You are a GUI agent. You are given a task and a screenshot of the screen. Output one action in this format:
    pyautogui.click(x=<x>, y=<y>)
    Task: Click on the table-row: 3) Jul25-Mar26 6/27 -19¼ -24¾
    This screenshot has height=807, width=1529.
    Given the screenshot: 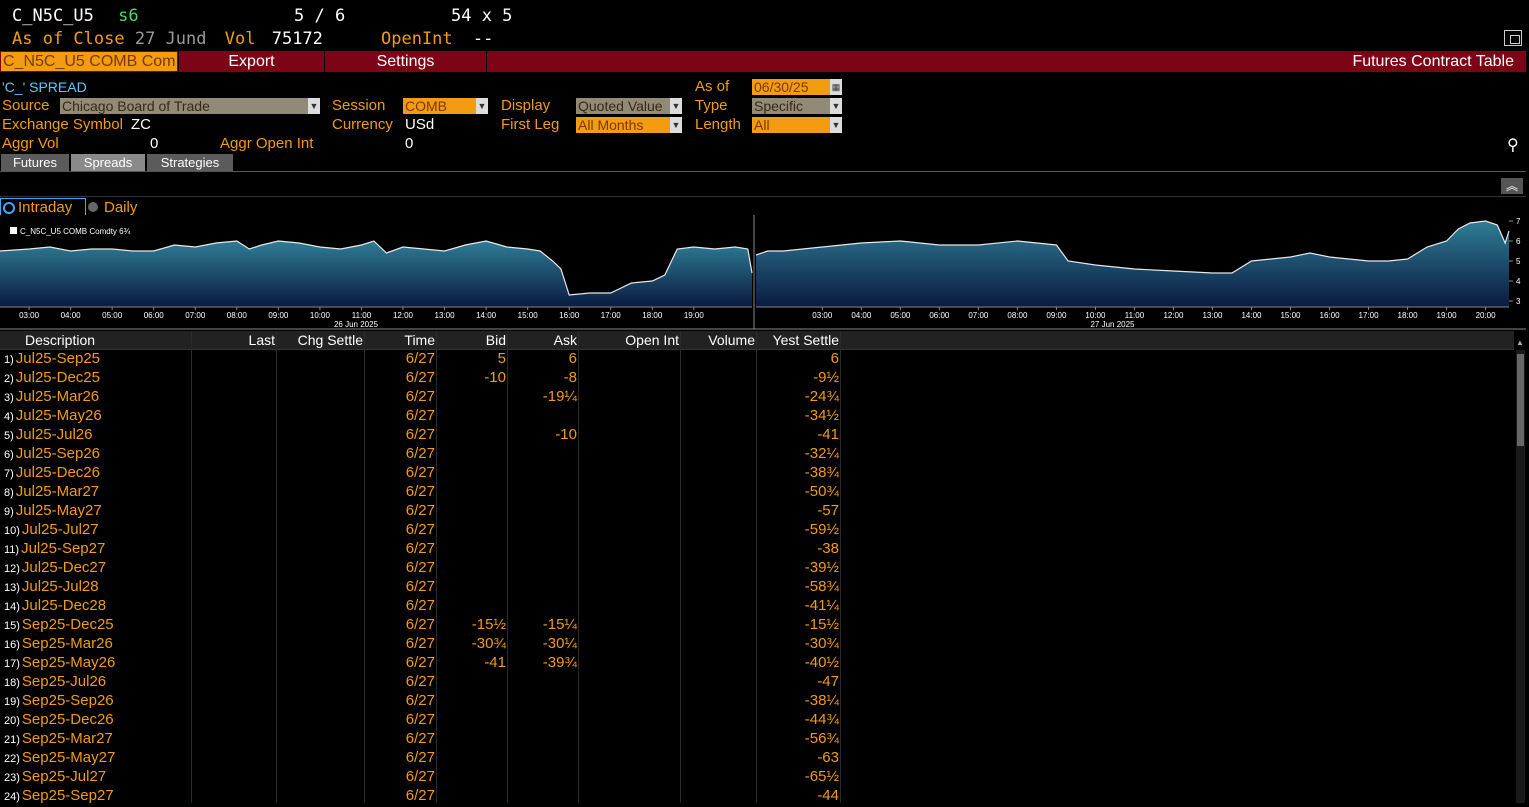 What is the action you would take?
    pyautogui.click(x=757, y=396)
    